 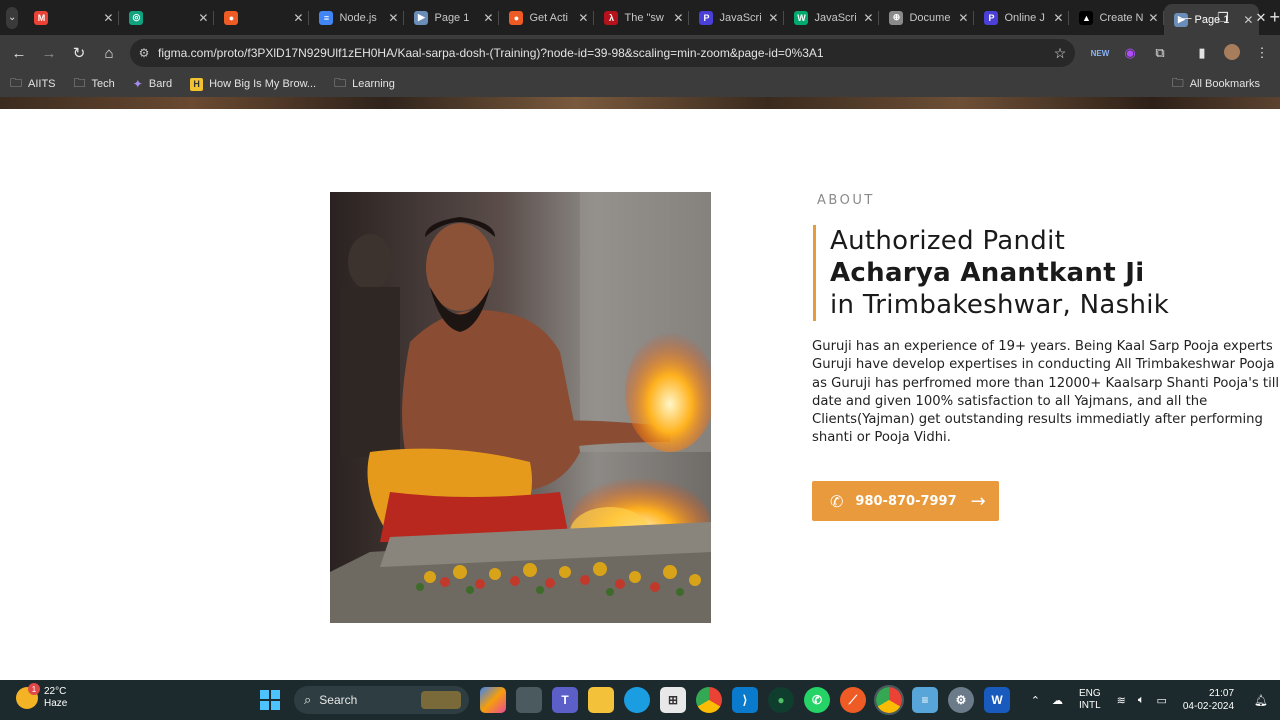 I want to click on onedrive-cloud-icon: ☁, so click(x=1057, y=700).